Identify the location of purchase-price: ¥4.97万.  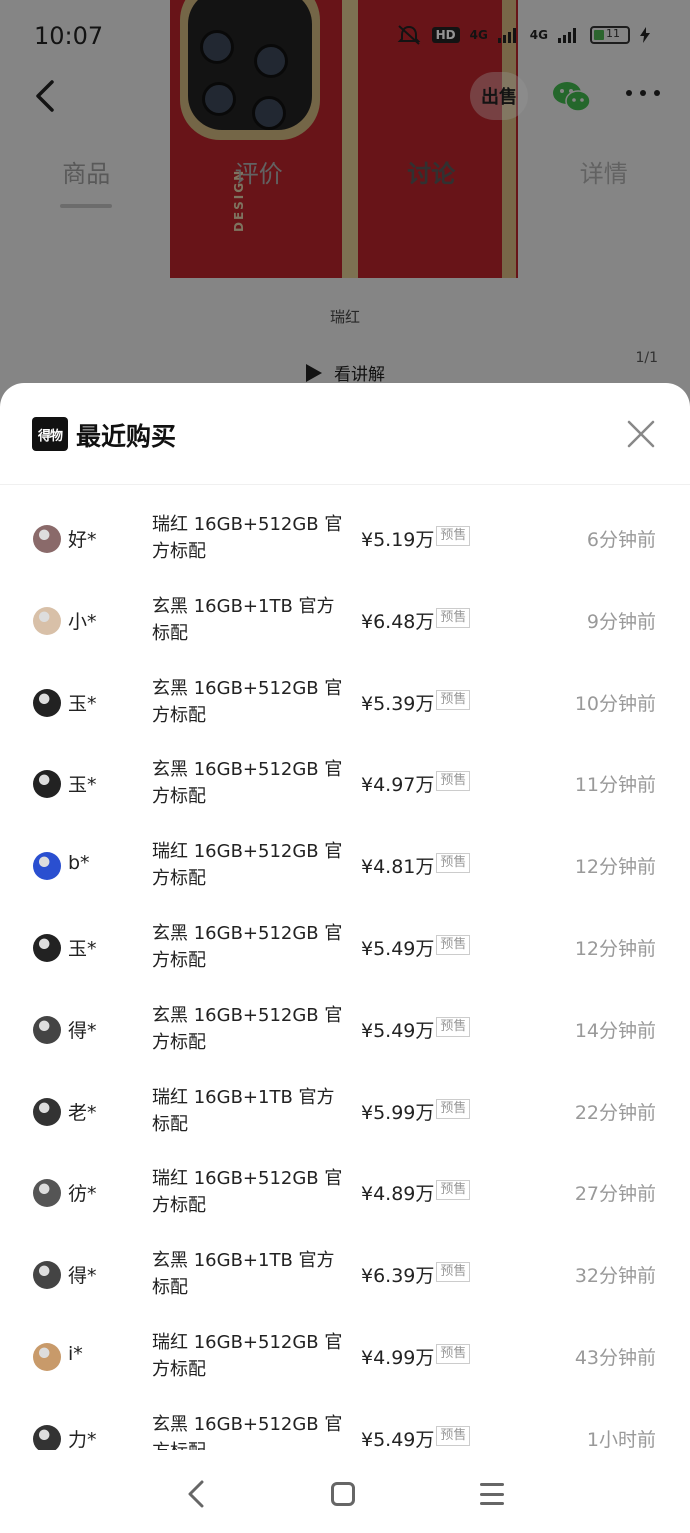
(398, 785).